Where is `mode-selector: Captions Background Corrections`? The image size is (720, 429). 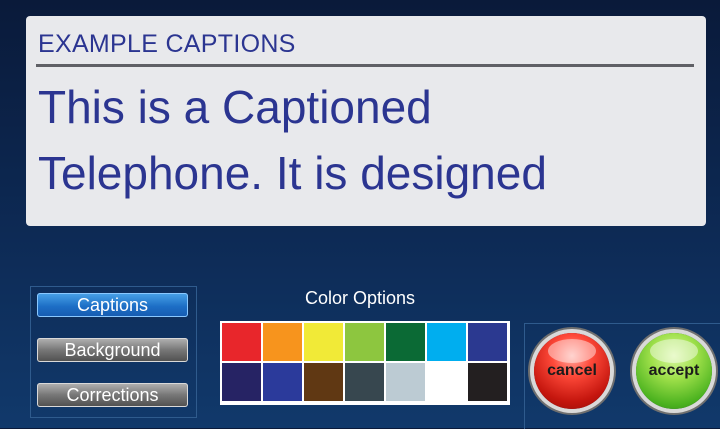
mode-selector: Captions Background Corrections is located at coordinates (113, 352).